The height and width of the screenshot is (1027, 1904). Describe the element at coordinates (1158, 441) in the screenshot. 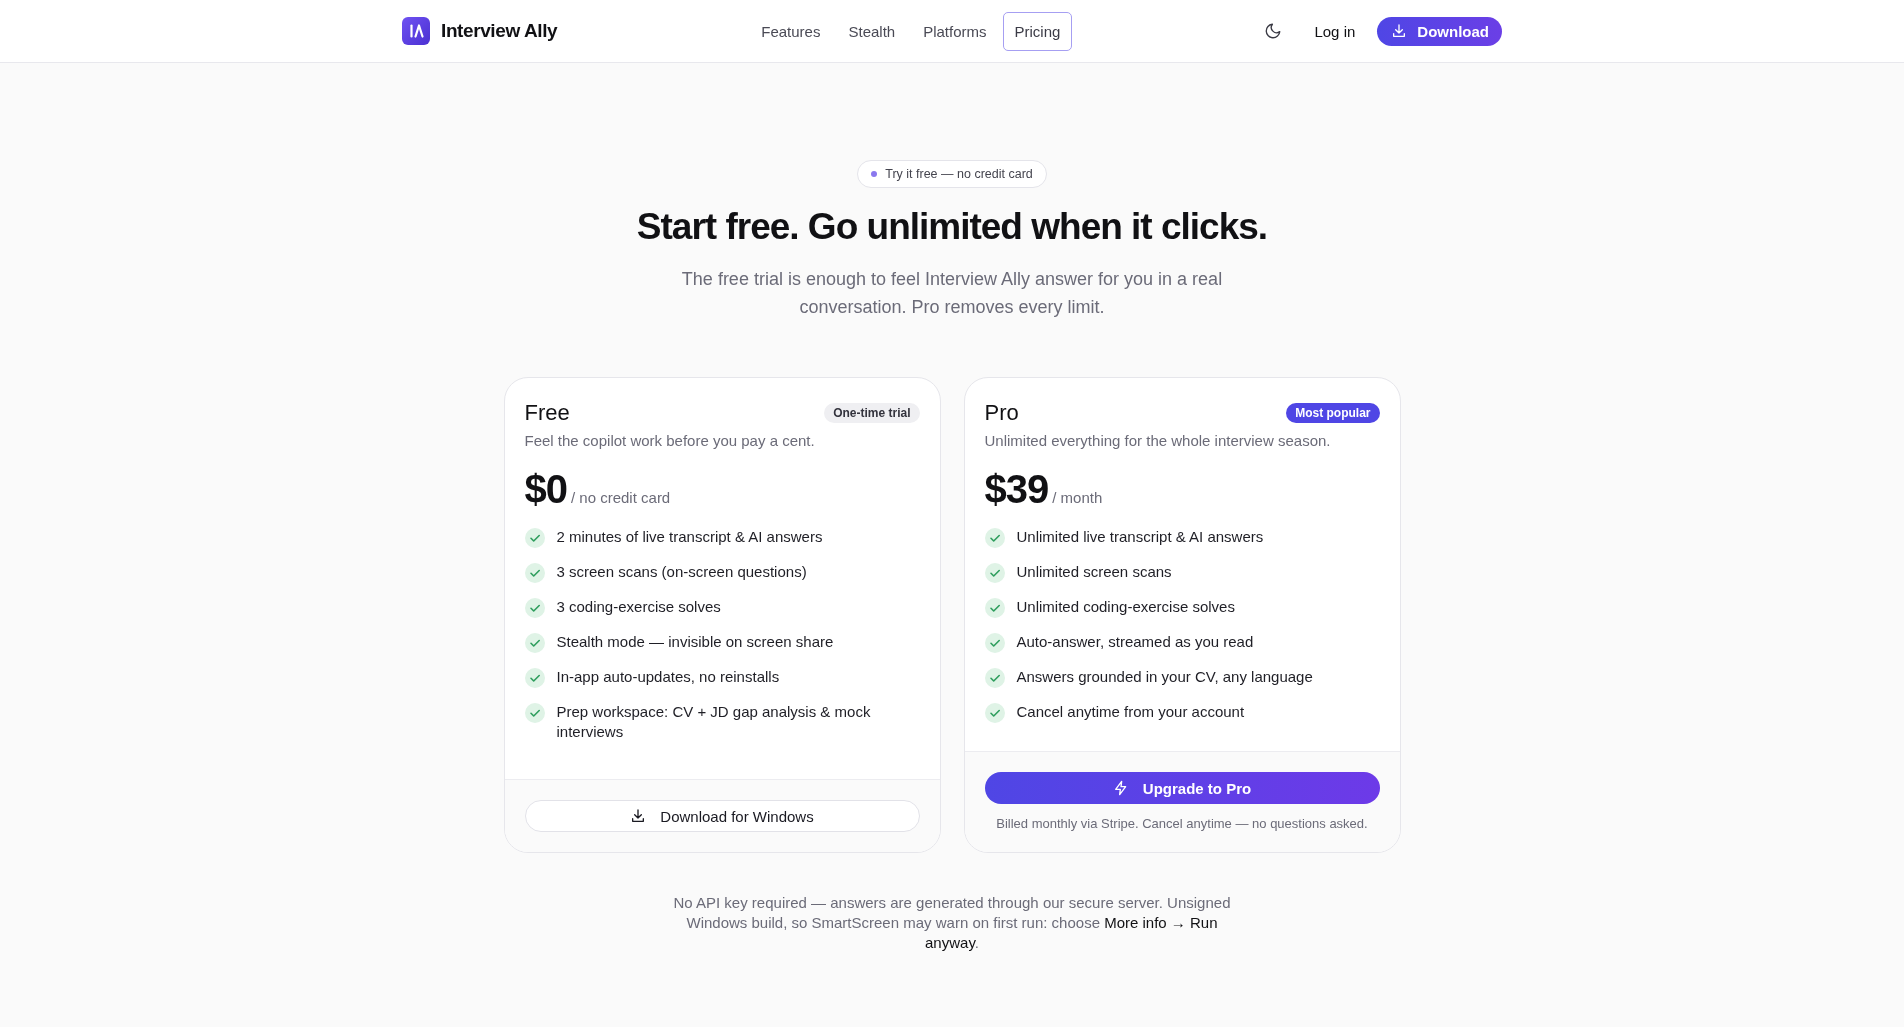

I see `plan-description: Unlimited everything for the whole interview season.` at that location.